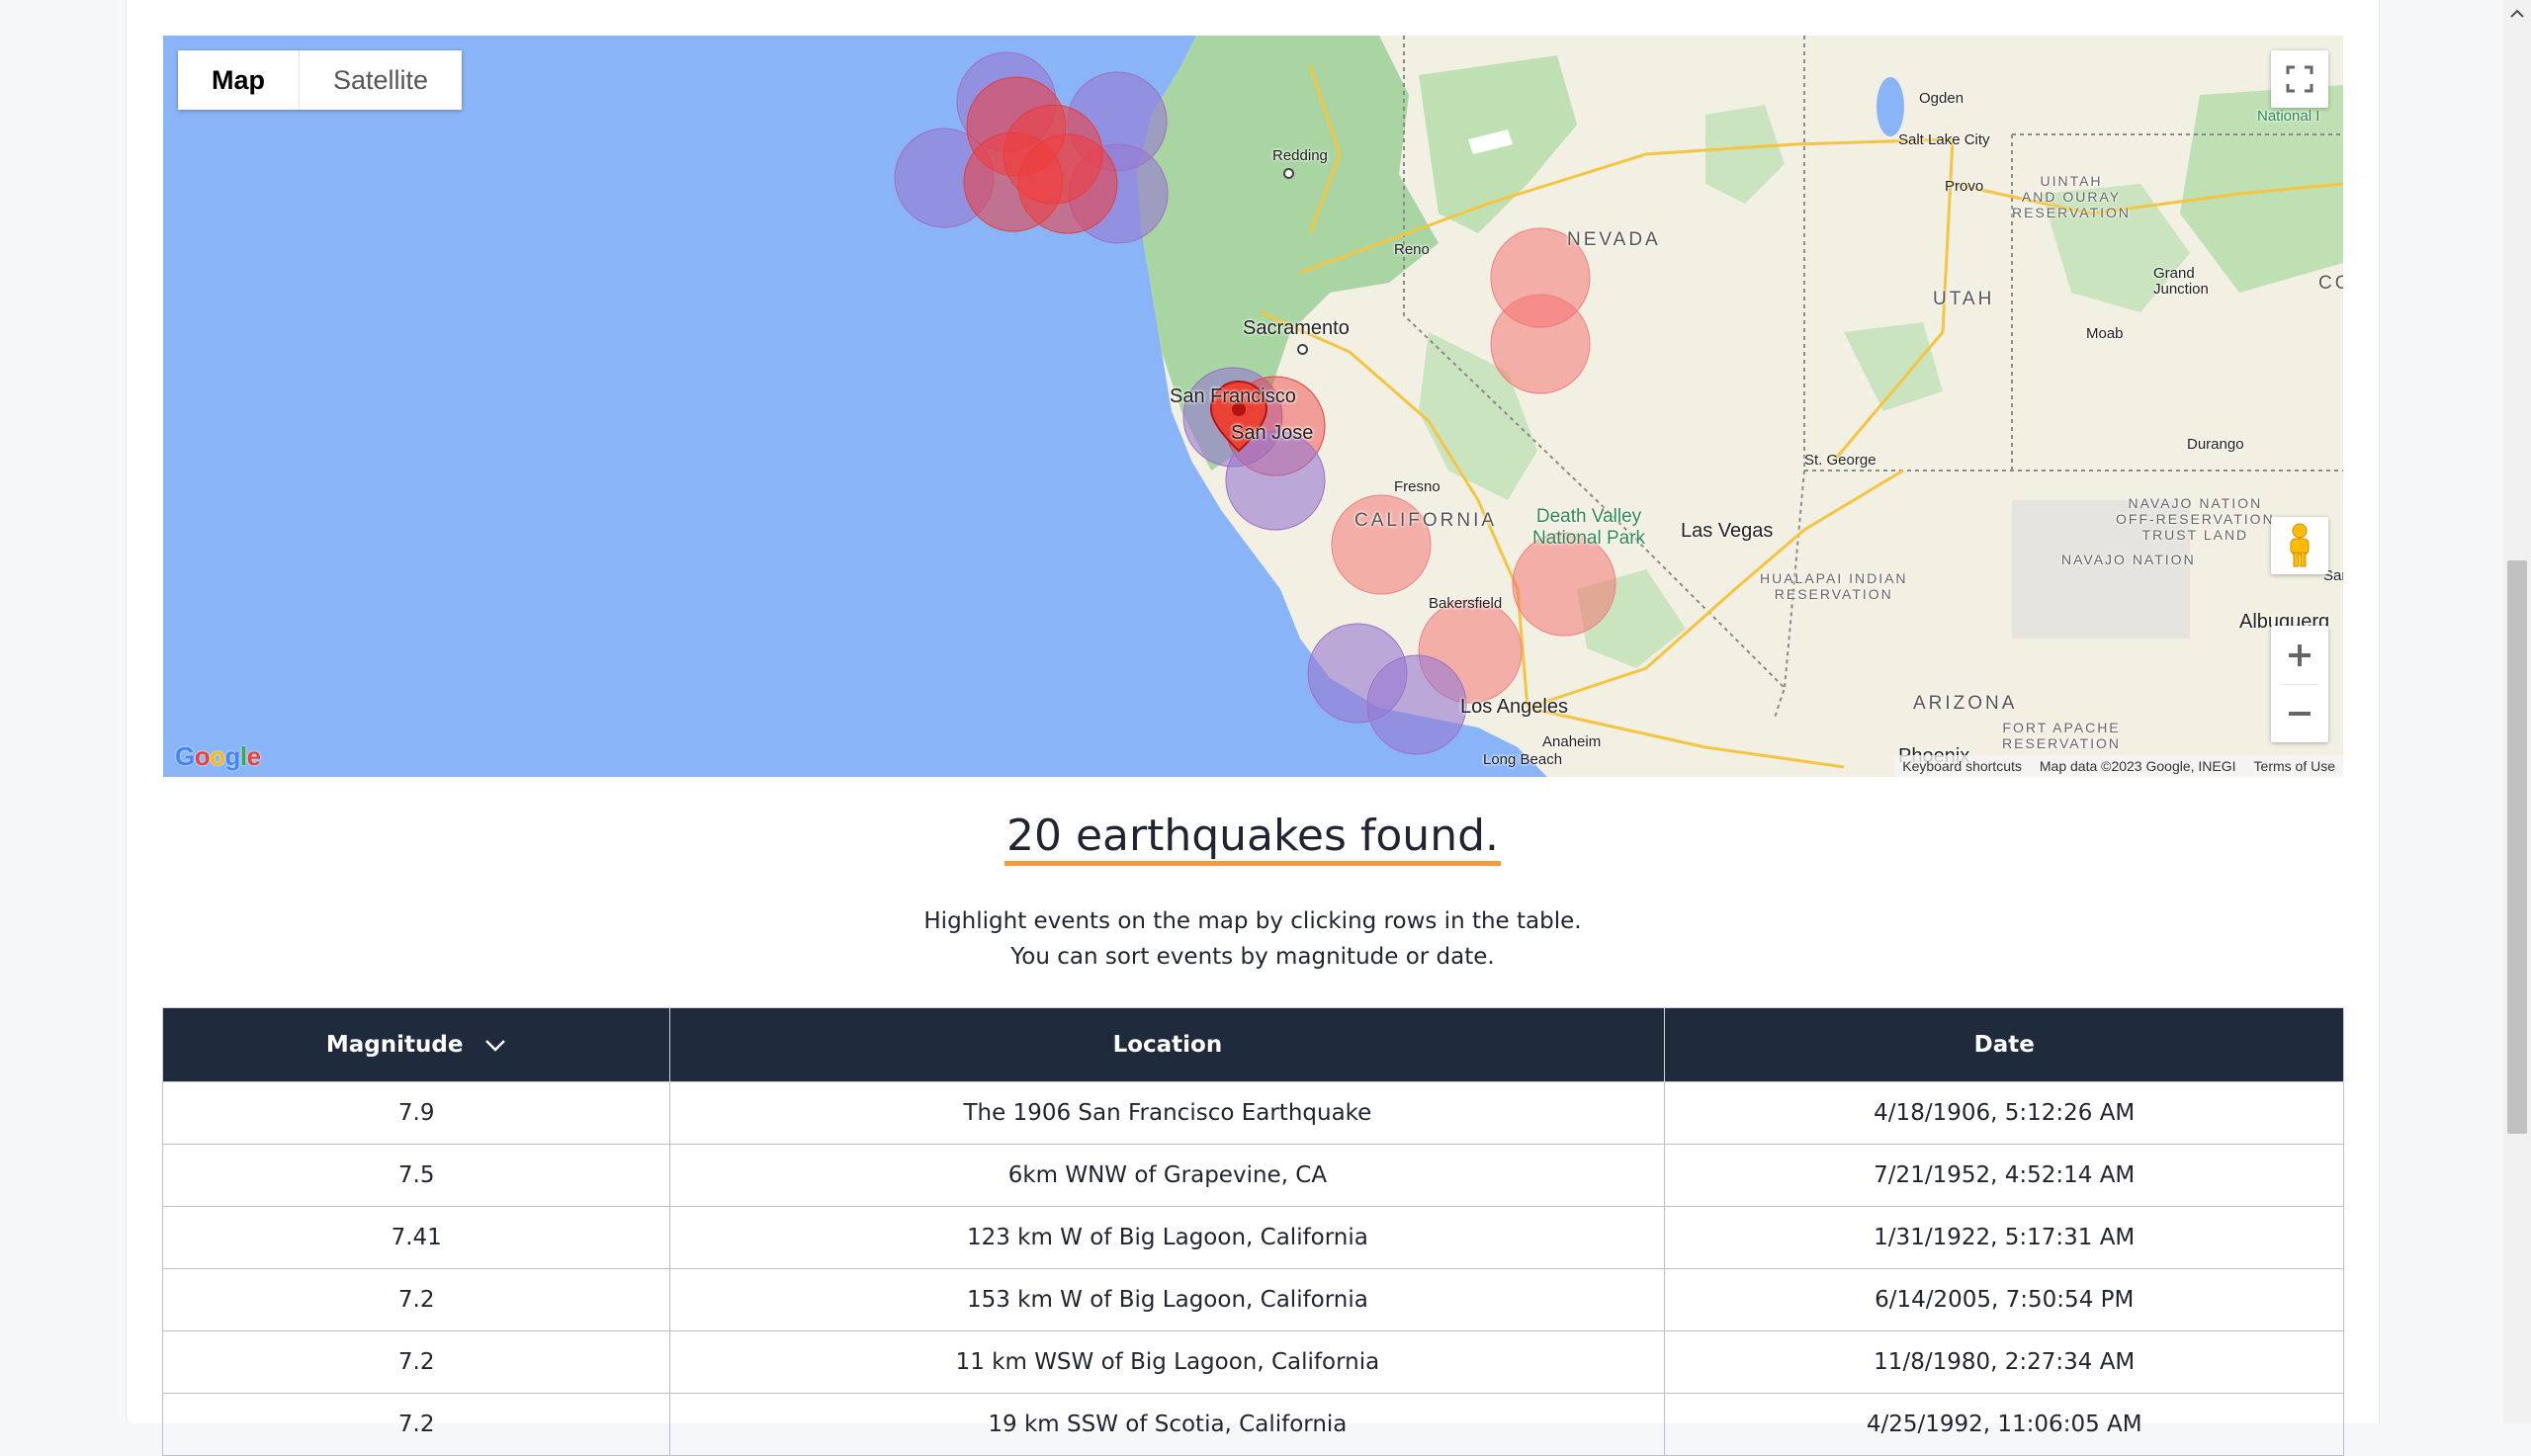  I want to click on terms-of-use-link: Terms of Use, so click(2294, 766).